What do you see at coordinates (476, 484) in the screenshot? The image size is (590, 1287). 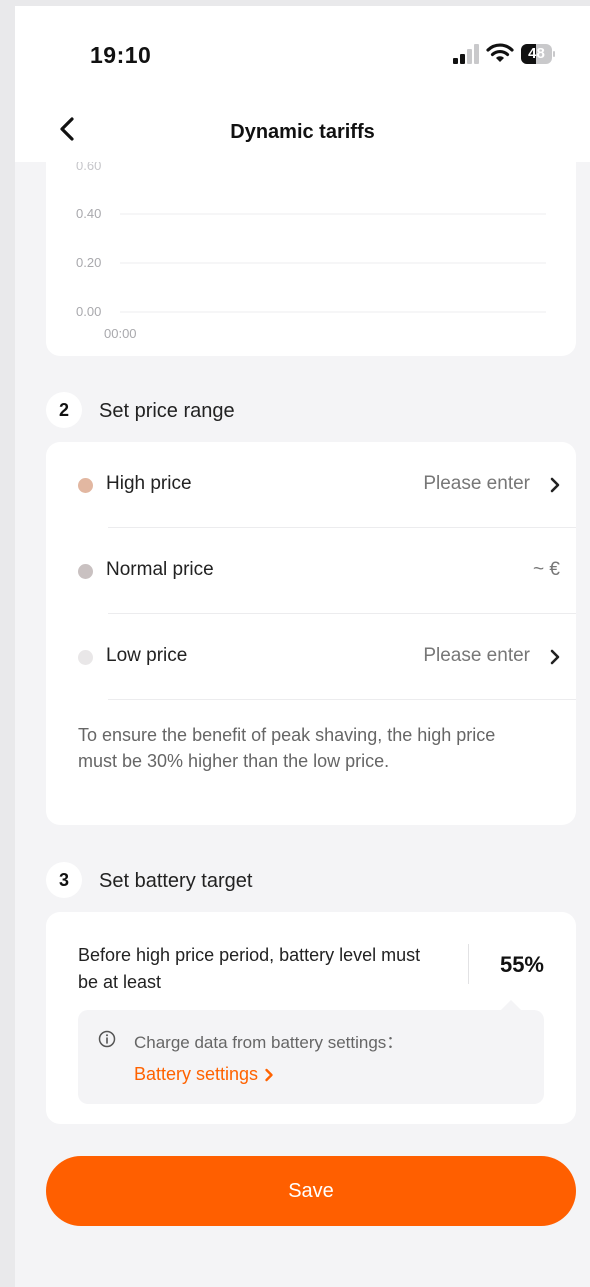 I see `high-price-value: Please enter` at bounding box center [476, 484].